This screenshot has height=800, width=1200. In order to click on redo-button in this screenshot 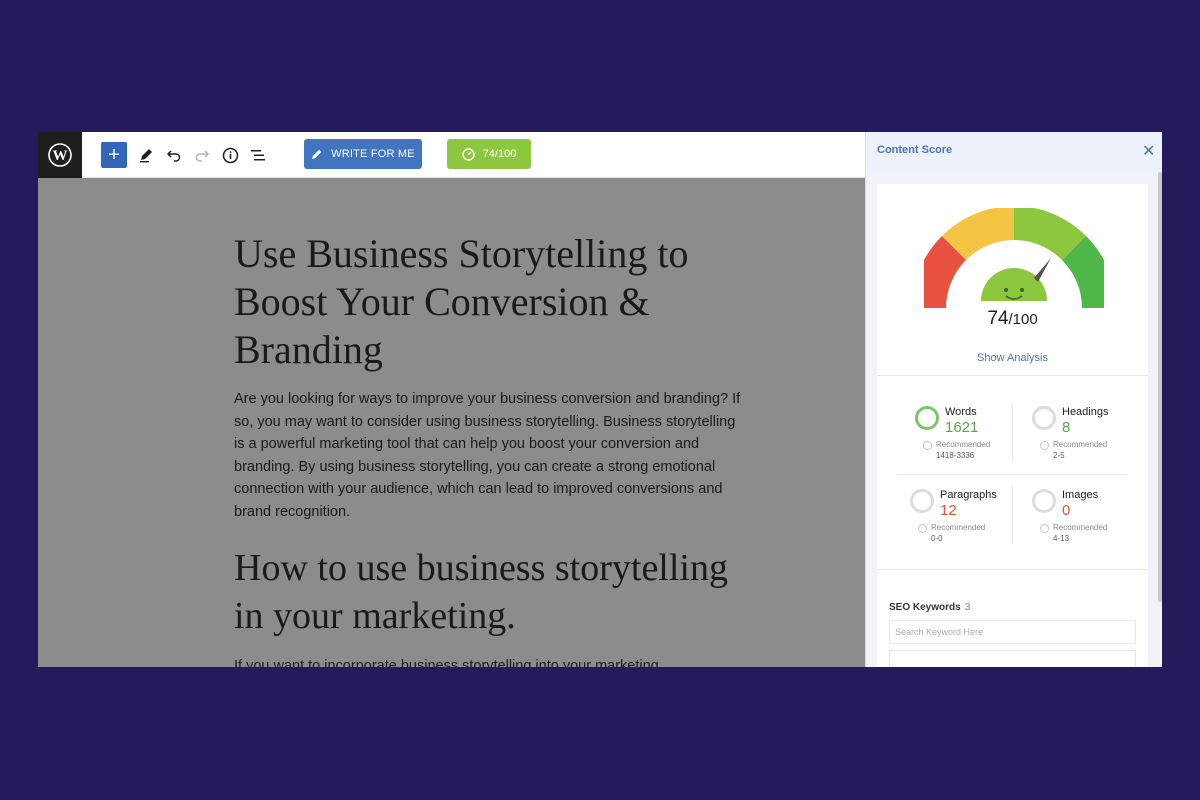, I will do `click(202, 155)`.